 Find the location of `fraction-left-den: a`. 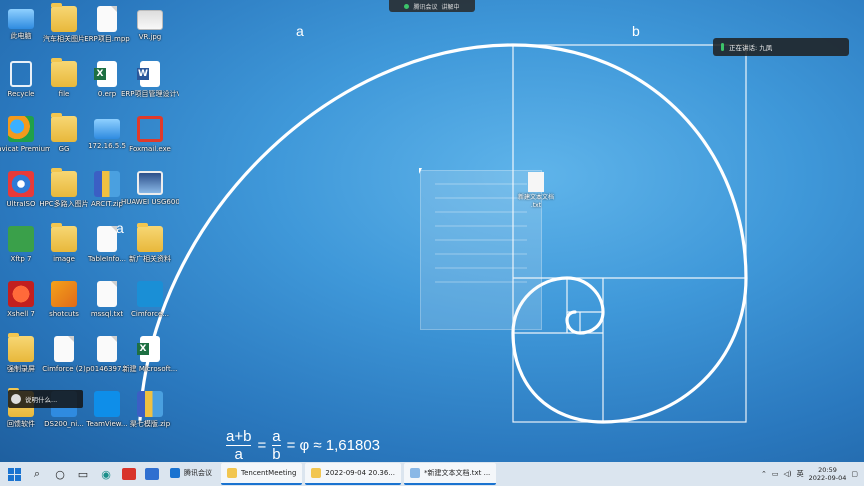

fraction-left-den: a is located at coordinates (238, 453).